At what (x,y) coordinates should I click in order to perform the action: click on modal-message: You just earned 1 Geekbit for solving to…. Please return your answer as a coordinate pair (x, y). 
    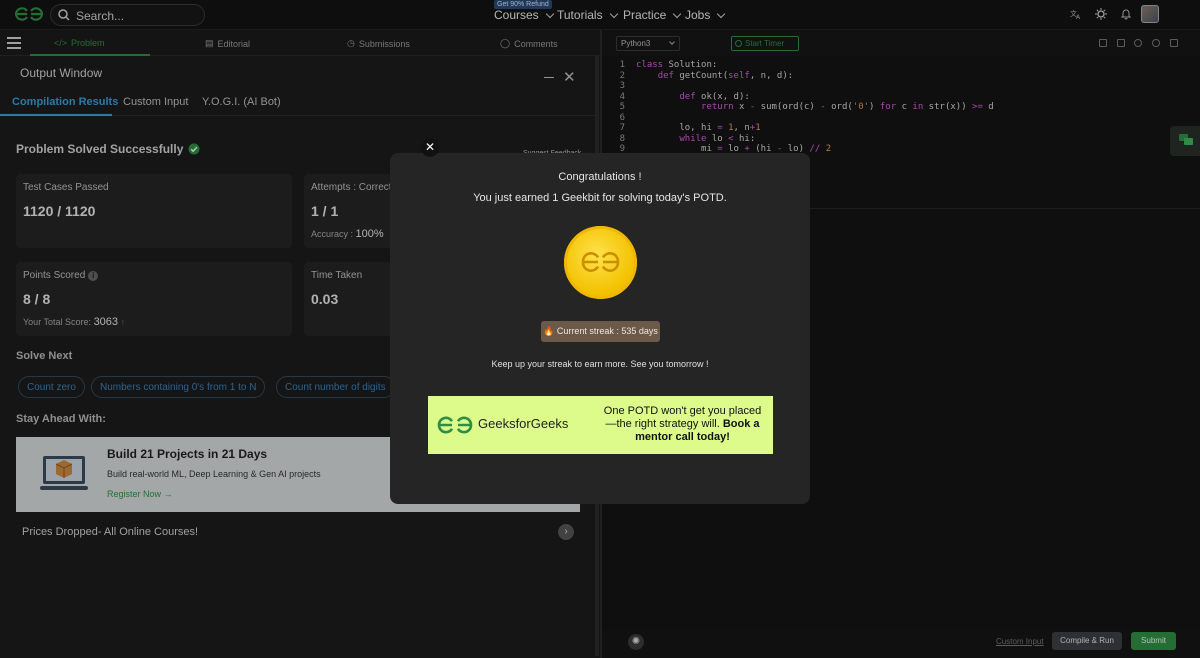
    Looking at the image, I should click on (600, 198).